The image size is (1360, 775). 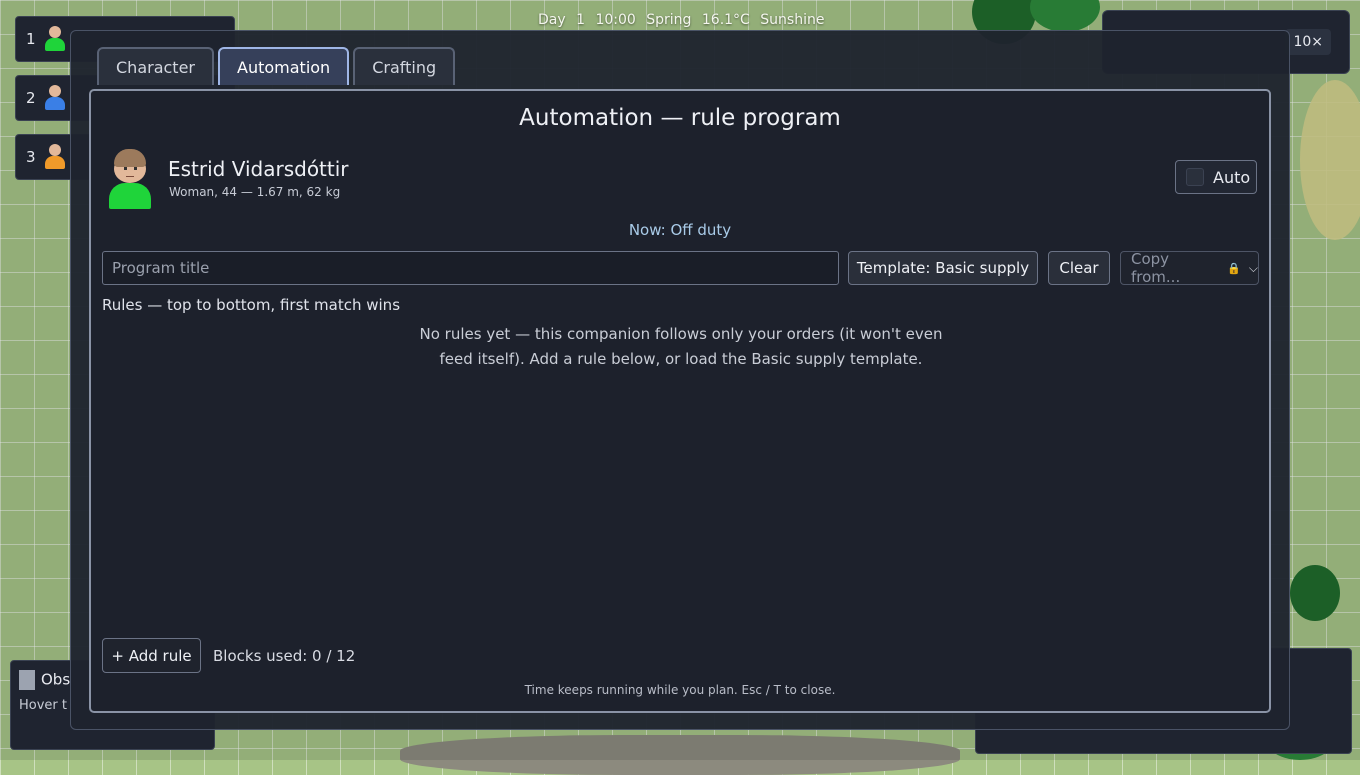 What do you see at coordinates (470, 268) in the screenshot?
I see `program-title-input` at bounding box center [470, 268].